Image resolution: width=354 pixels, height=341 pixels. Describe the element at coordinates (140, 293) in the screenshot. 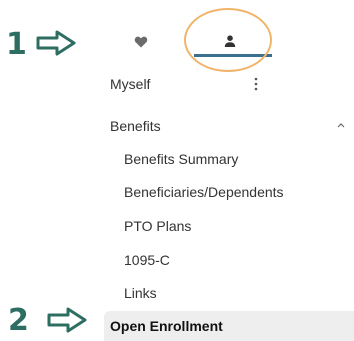

I see `submenu-item-label: Links` at that location.